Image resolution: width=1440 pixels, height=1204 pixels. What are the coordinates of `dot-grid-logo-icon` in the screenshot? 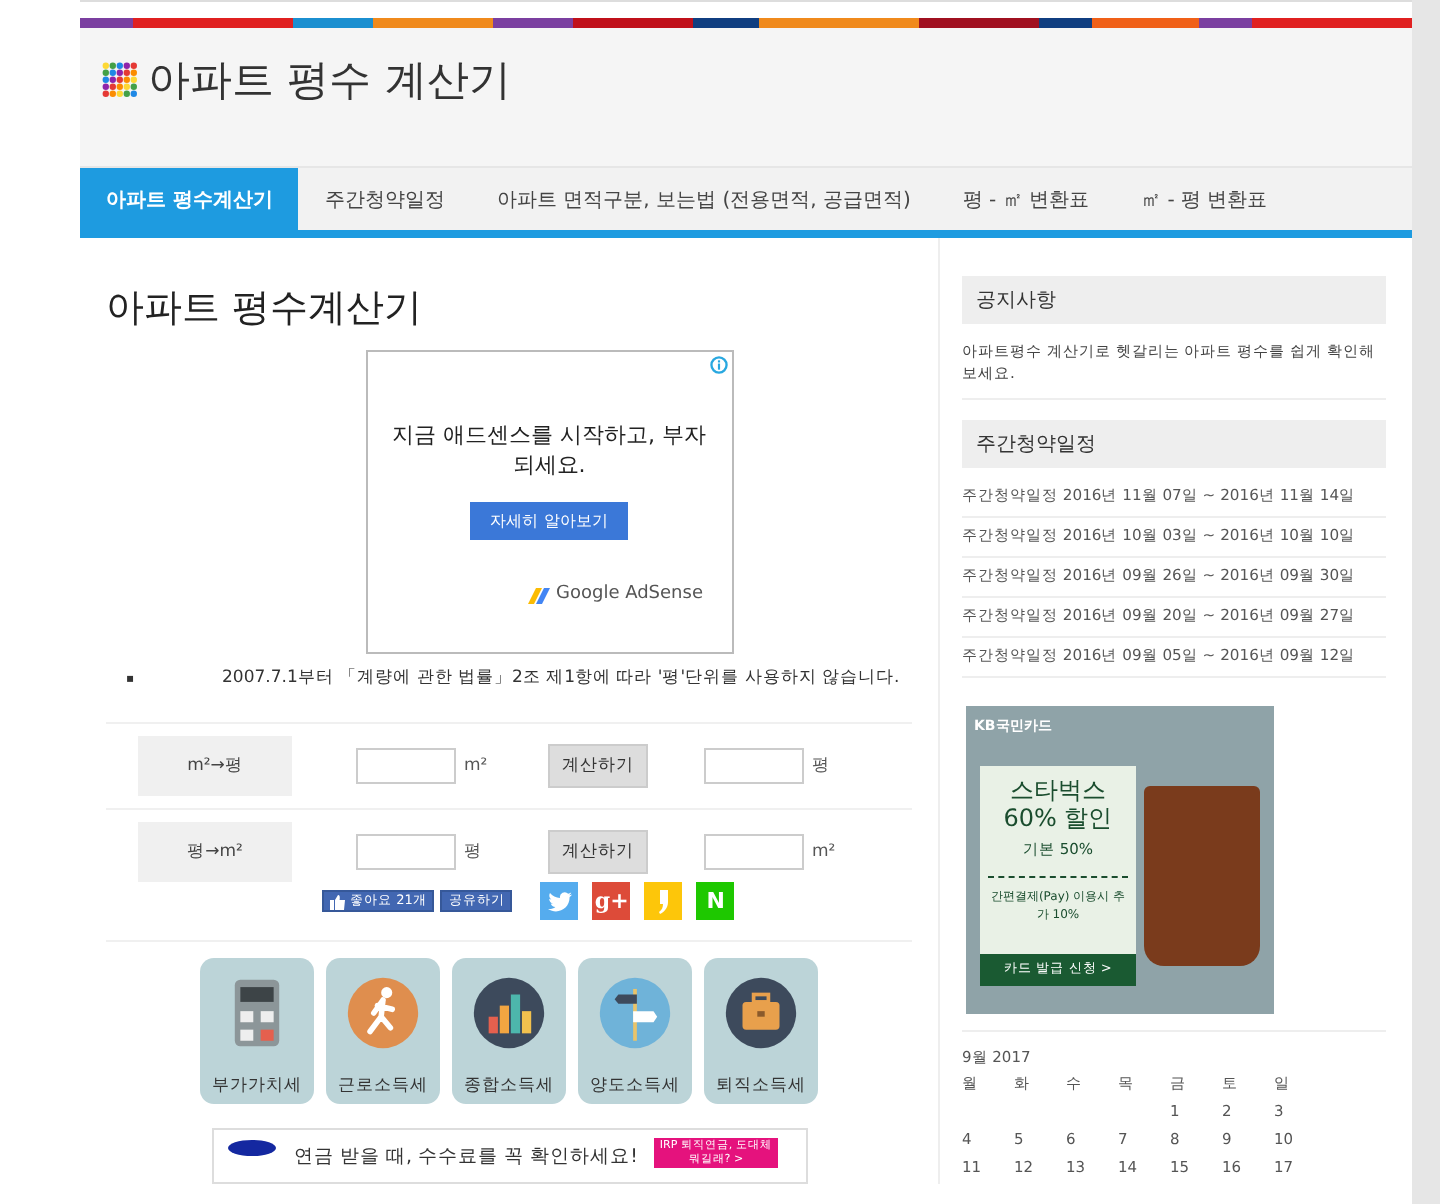 It's located at (120, 80).